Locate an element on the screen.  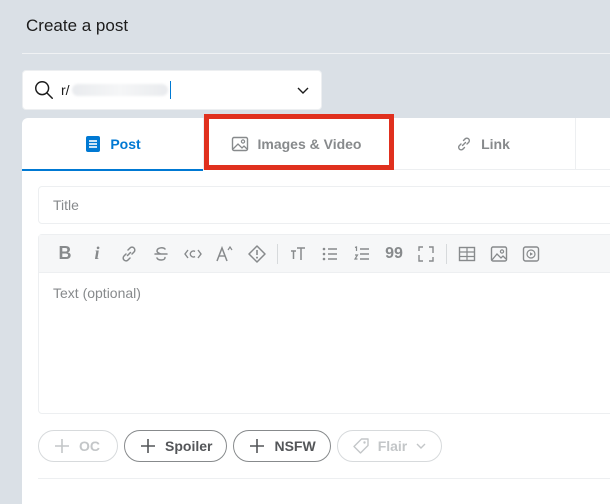
text-cursor is located at coordinates (170, 90).